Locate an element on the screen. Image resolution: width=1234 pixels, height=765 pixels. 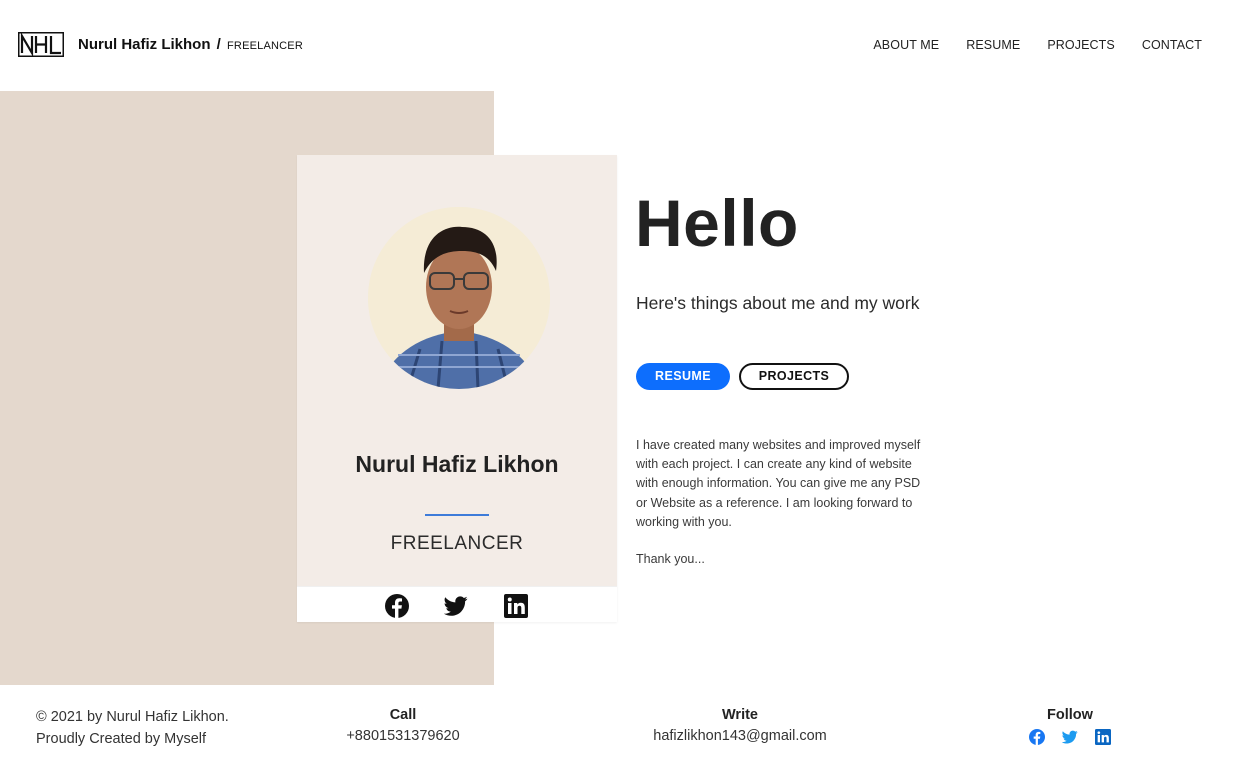
copyright-line-2: Proudly Created by Myself is located at coordinates (121, 739).